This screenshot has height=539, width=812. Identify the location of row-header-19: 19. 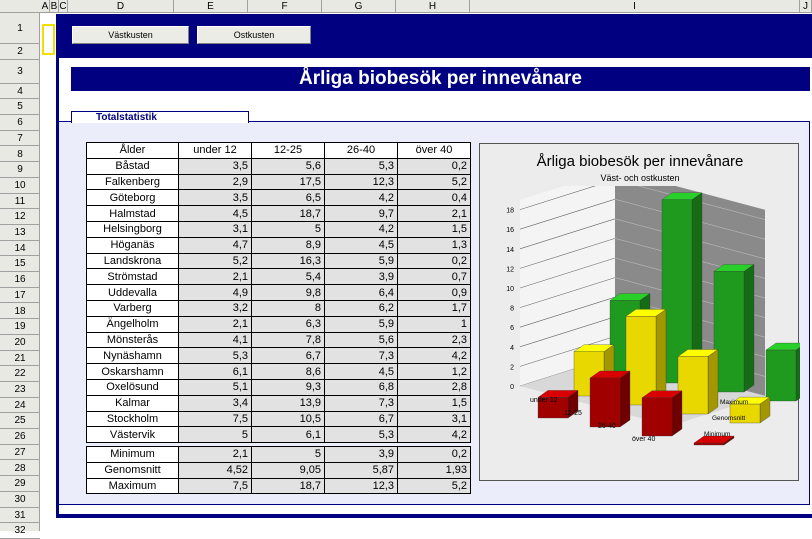
(20, 327).